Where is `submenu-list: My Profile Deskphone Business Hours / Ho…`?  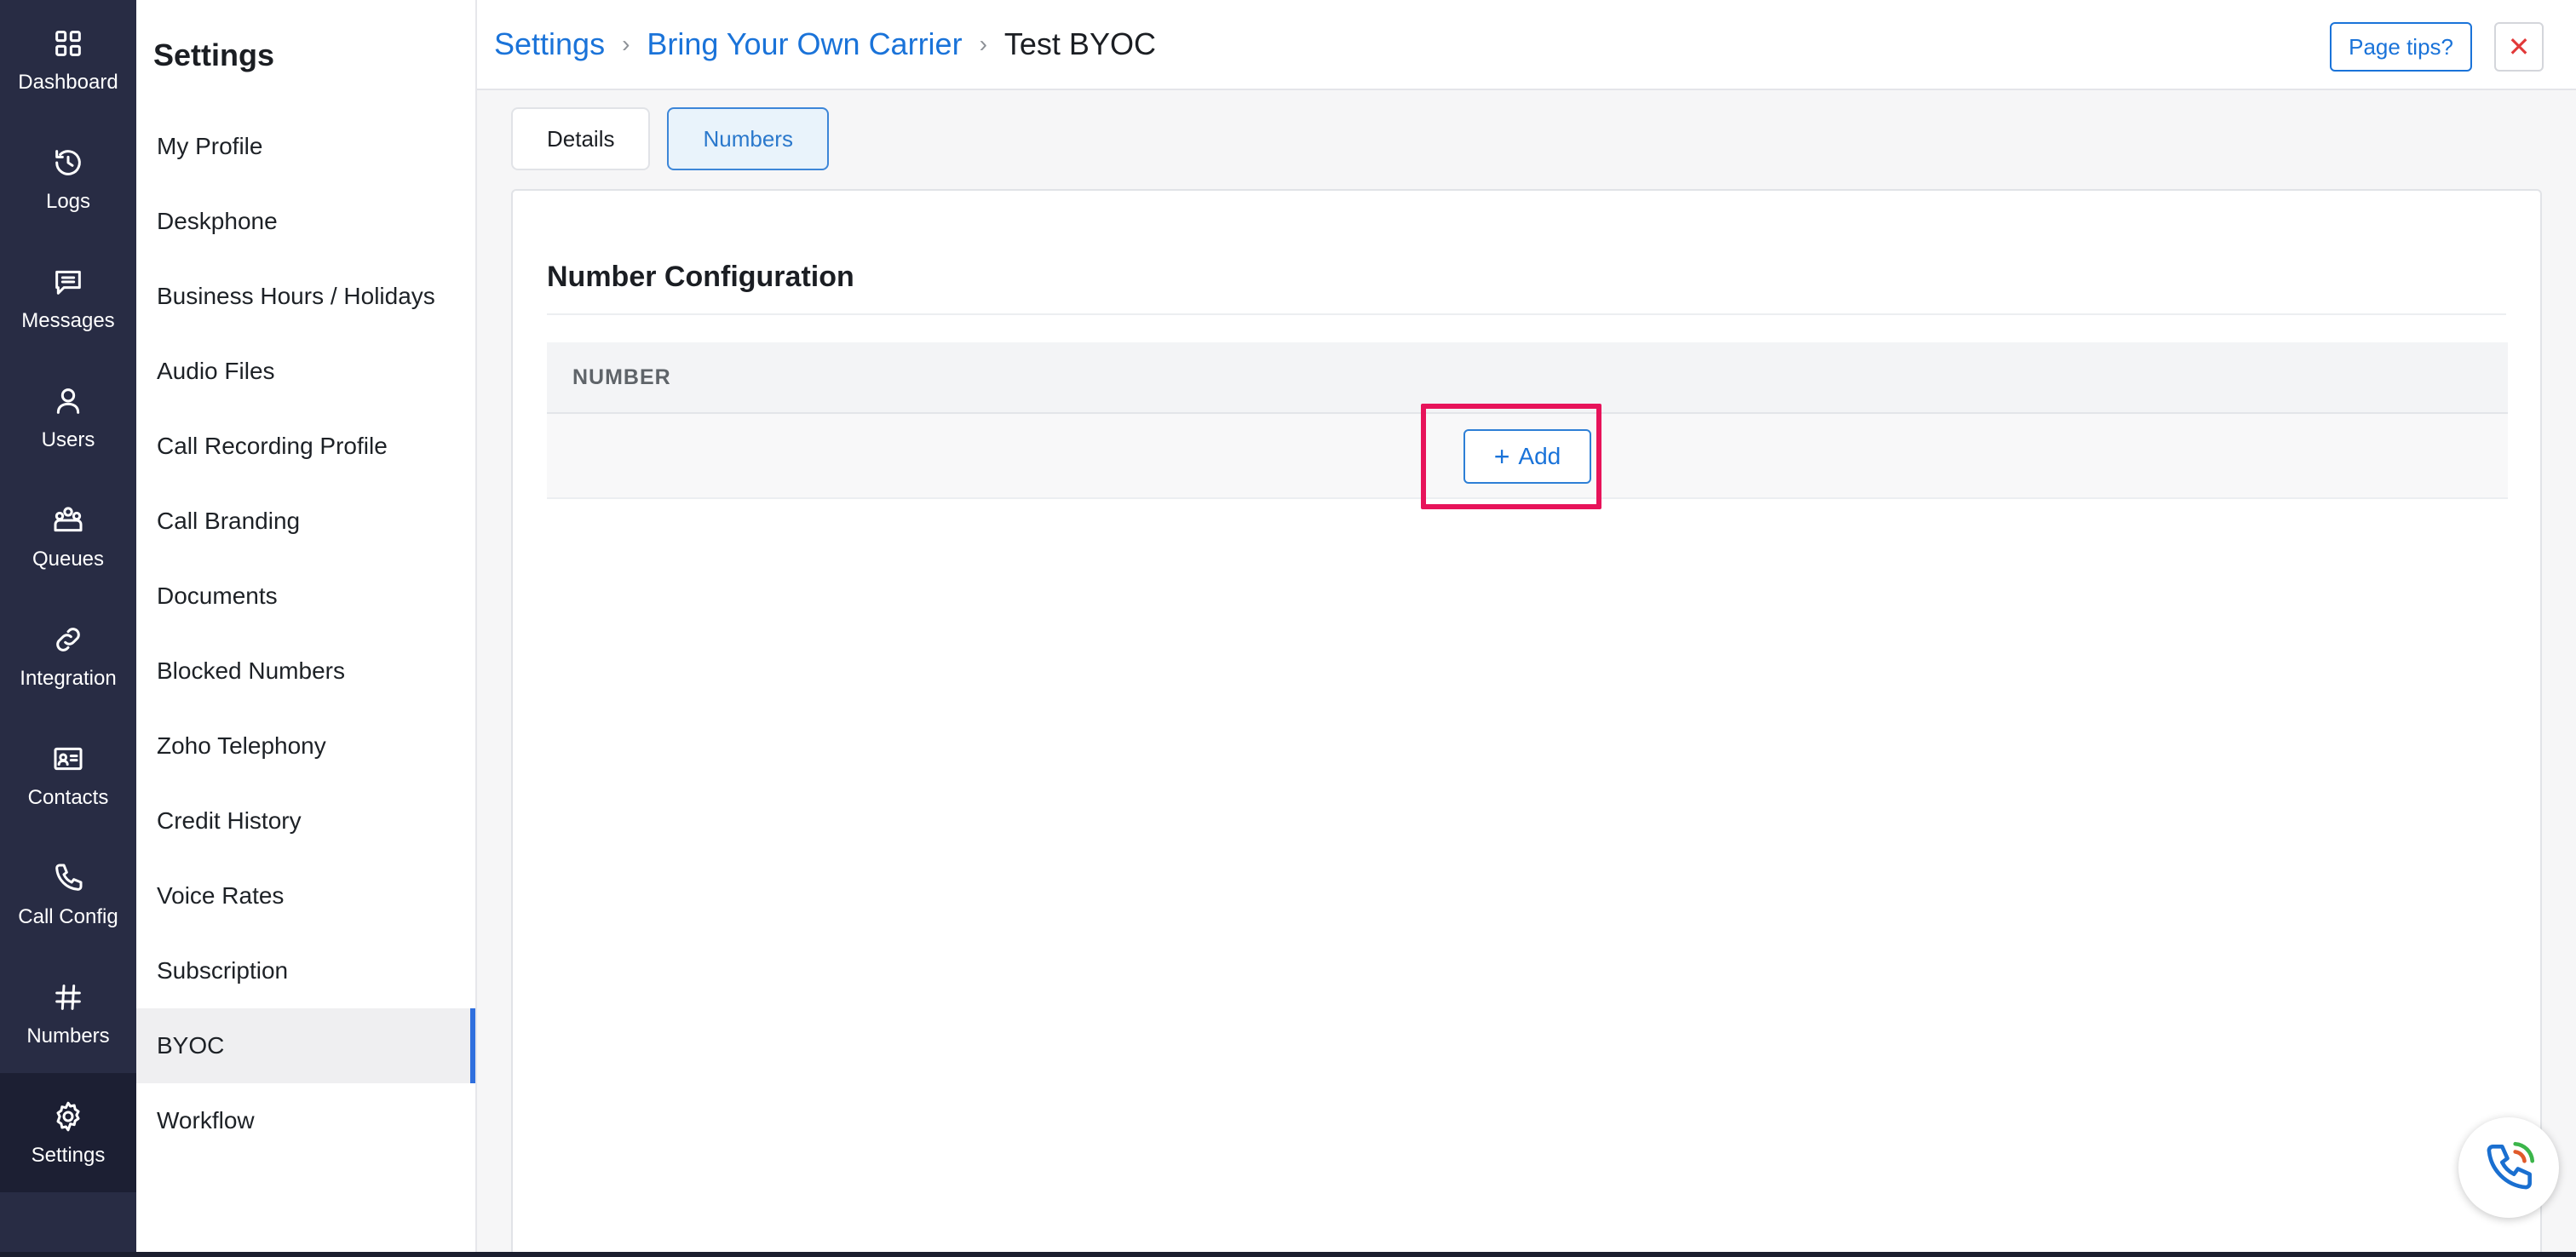 submenu-list: My Profile Deskphone Business Hours / Ho… is located at coordinates (306, 633).